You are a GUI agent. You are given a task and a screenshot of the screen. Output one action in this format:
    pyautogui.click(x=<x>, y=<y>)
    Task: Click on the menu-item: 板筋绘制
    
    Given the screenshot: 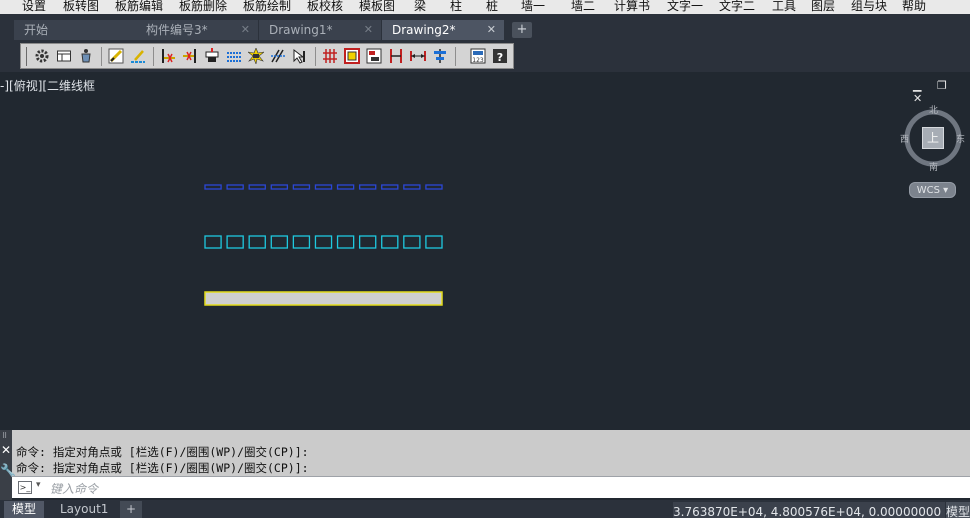 What is the action you would take?
    pyautogui.click(x=267, y=7)
    